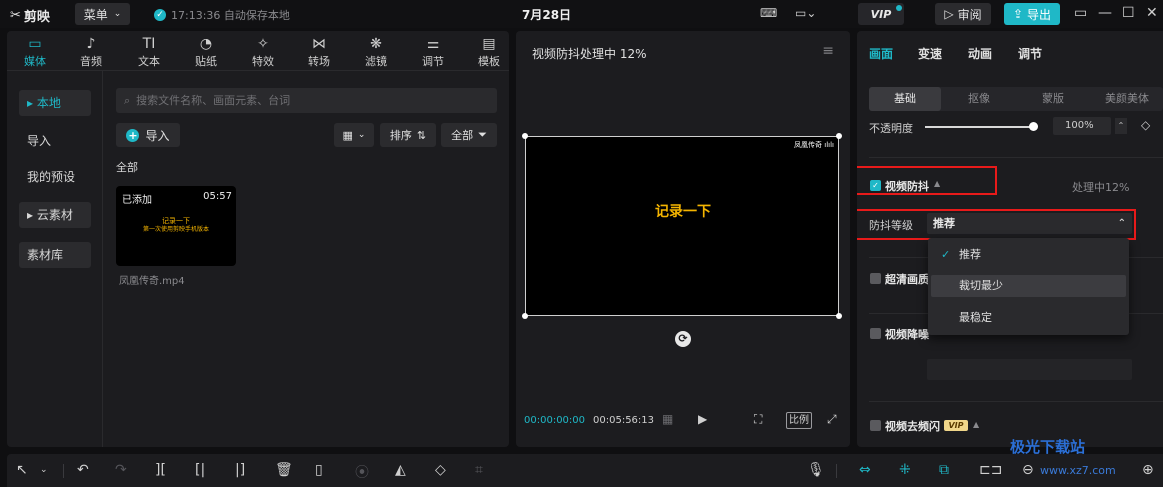 The image size is (1163, 487). I want to click on chevron-down-icon: ⌄, so click(44, 470).